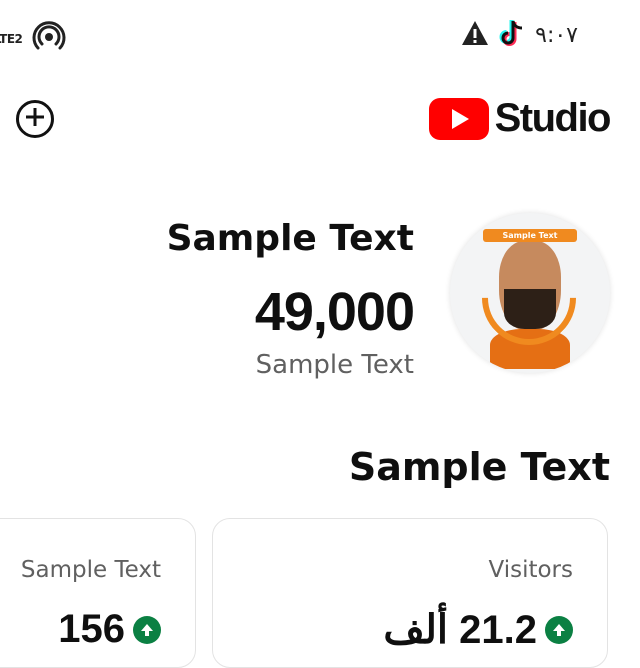 This screenshot has height=668, width=640. I want to click on channel-name: Sample Text, so click(290, 238).